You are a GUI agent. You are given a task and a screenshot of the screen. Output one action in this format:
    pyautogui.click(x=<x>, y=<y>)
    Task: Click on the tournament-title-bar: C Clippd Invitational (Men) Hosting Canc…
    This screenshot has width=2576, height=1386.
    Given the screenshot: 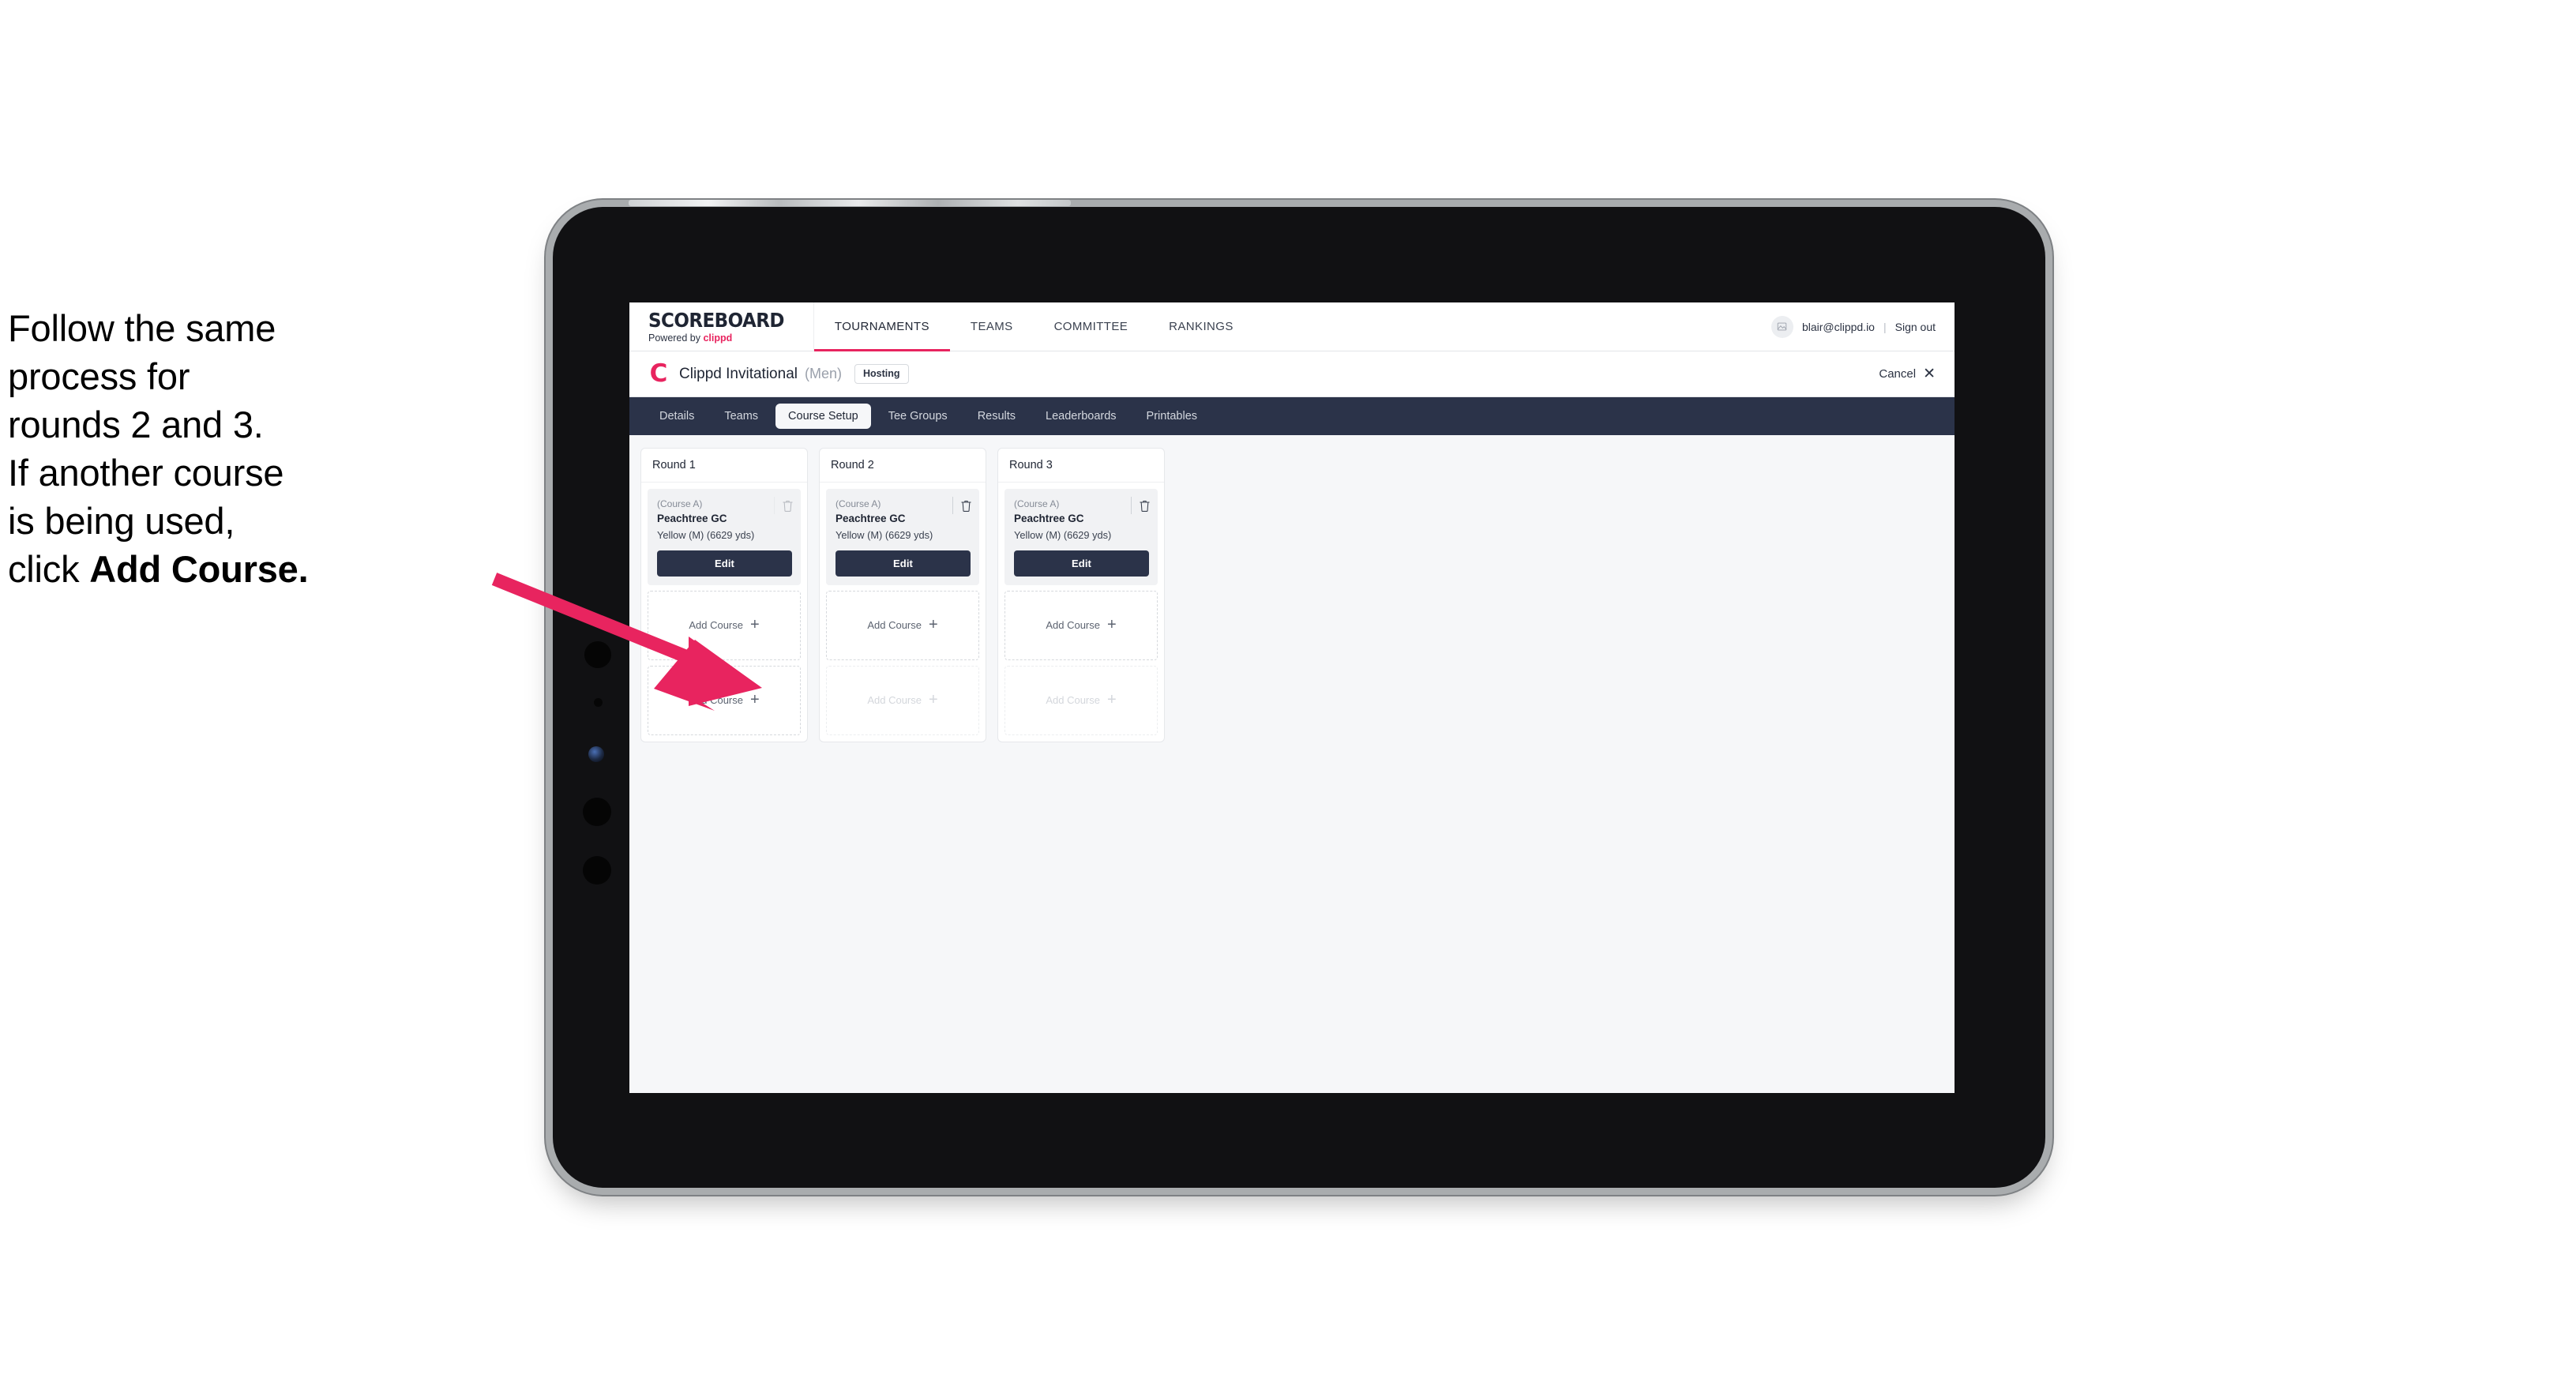 What is the action you would take?
    pyautogui.click(x=1292, y=374)
    